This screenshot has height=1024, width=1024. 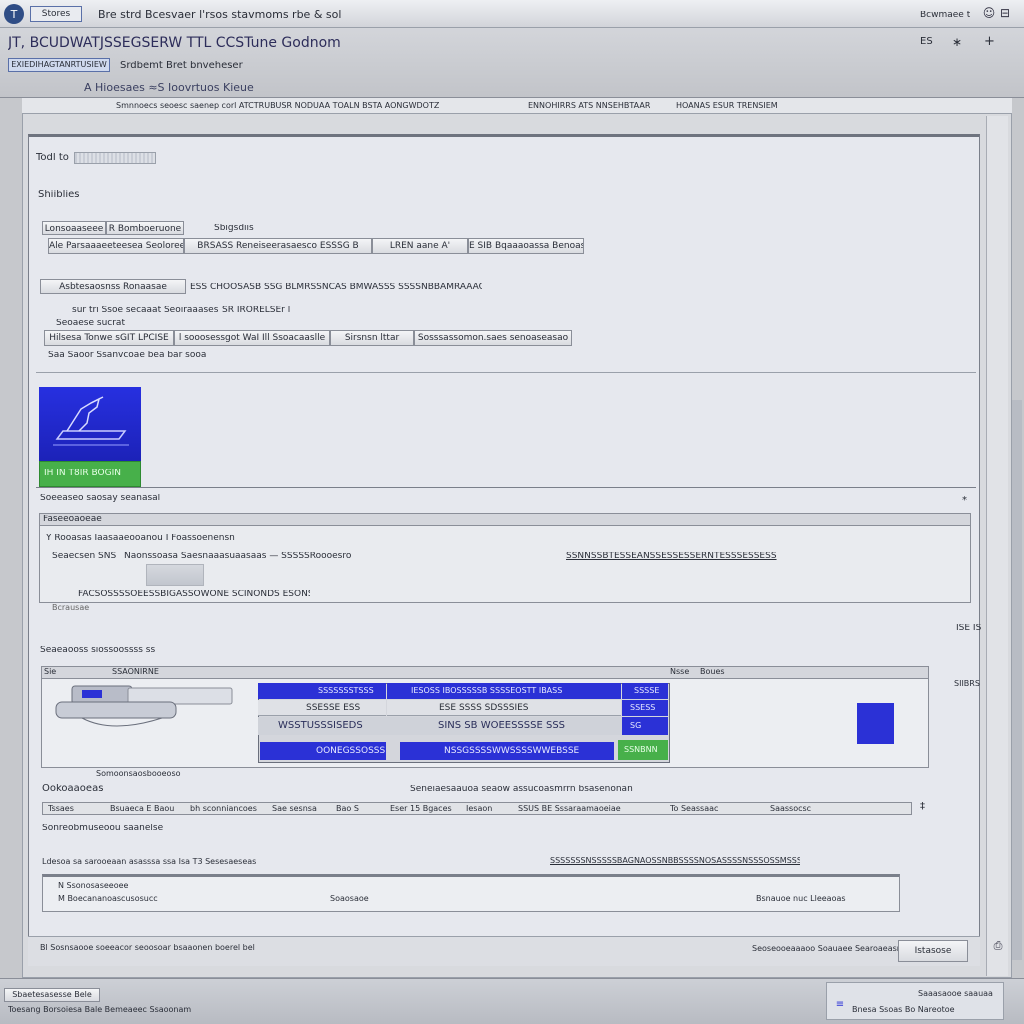 What do you see at coordinates (234, 228) in the screenshot?
I see `row1-side-label: Sbigsdiis` at bounding box center [234, 228].